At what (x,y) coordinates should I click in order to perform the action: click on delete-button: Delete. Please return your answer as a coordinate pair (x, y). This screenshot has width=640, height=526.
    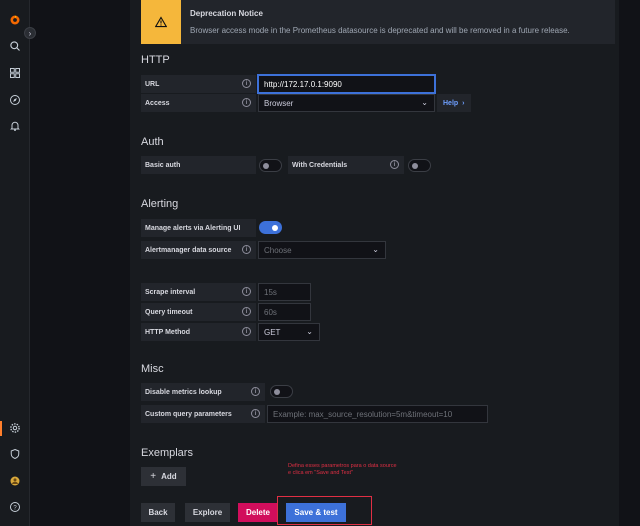
    Looking at the image, I should click on (258, 512).